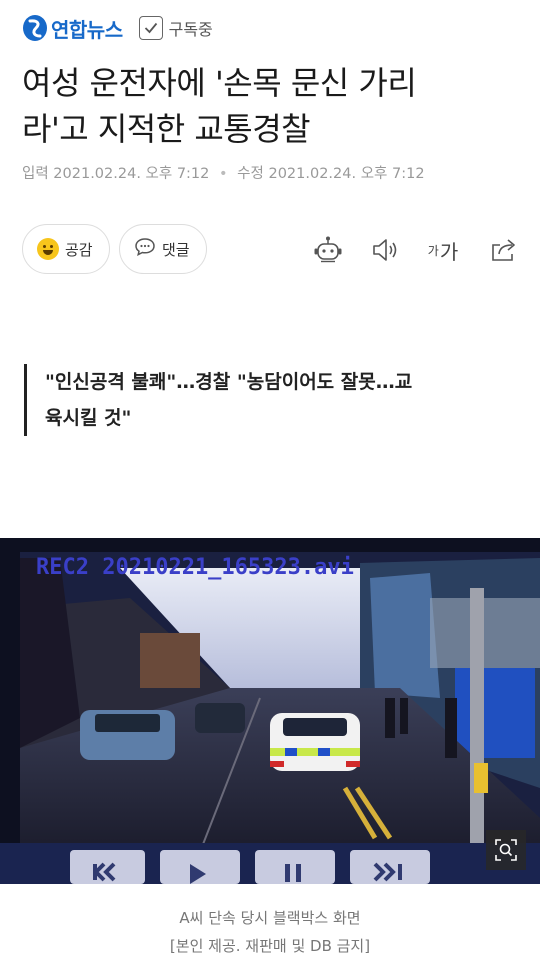 The height and width of the screenshot is (970, 540). What do you see at coordinates (385, 250) in the screenshot?
I see `speaker-icon` at bounding box center [385, 250].